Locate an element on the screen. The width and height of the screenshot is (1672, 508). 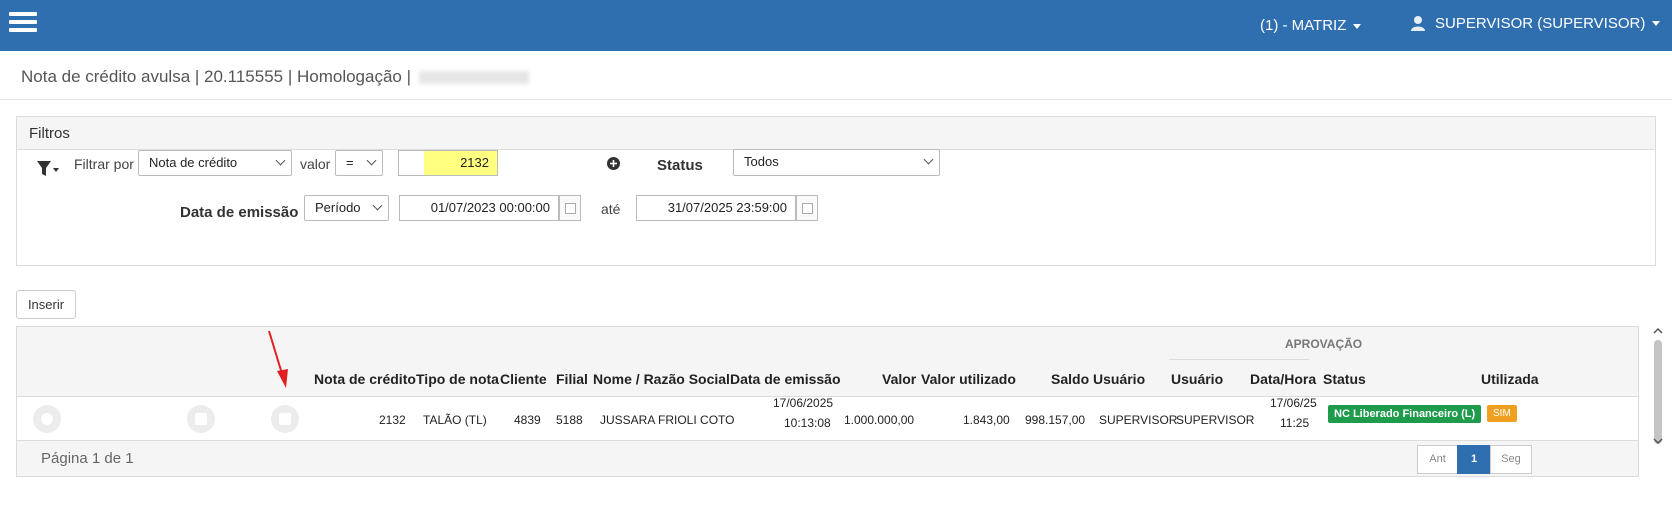
branch-label: (1) - MATRIZ is located at coordinates (1303, 25).